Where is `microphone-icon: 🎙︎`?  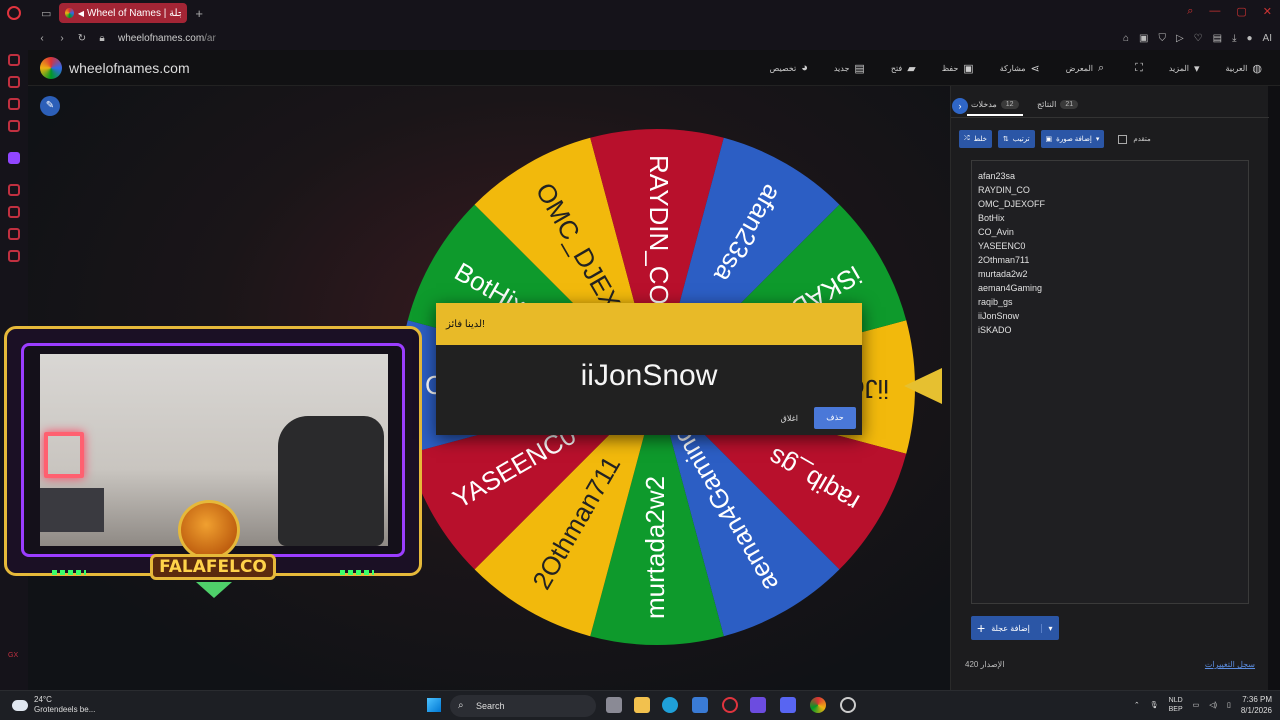 microphone-icon: 🎙︎ is located at coordinates (1154, 705).